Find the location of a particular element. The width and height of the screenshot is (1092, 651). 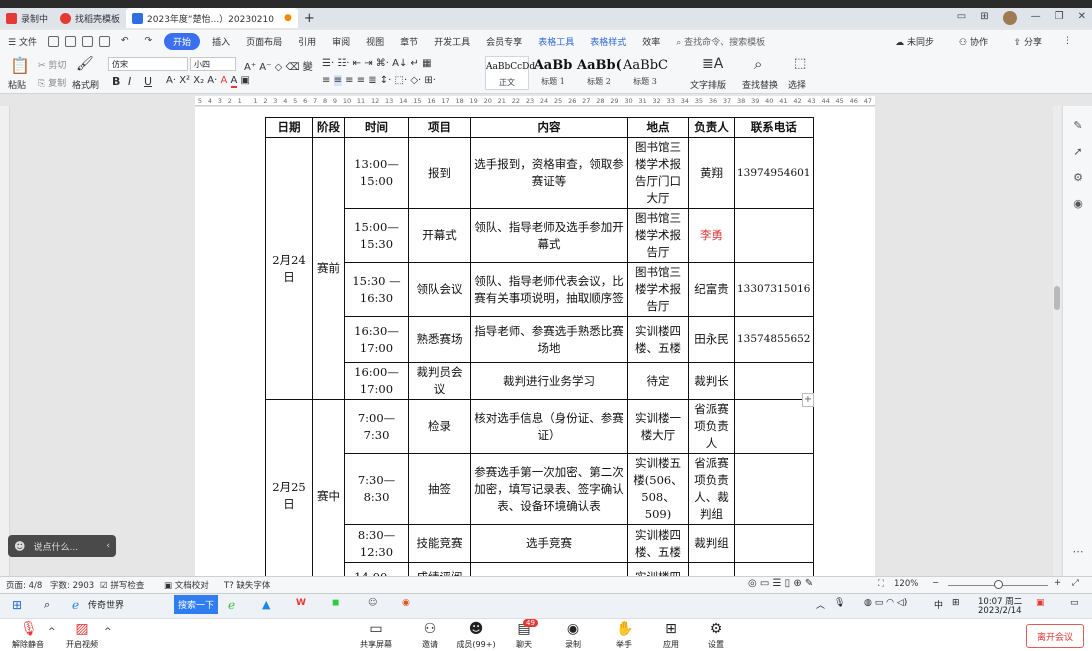

menu-reference: 引用 is located at coordinates (307, 41).